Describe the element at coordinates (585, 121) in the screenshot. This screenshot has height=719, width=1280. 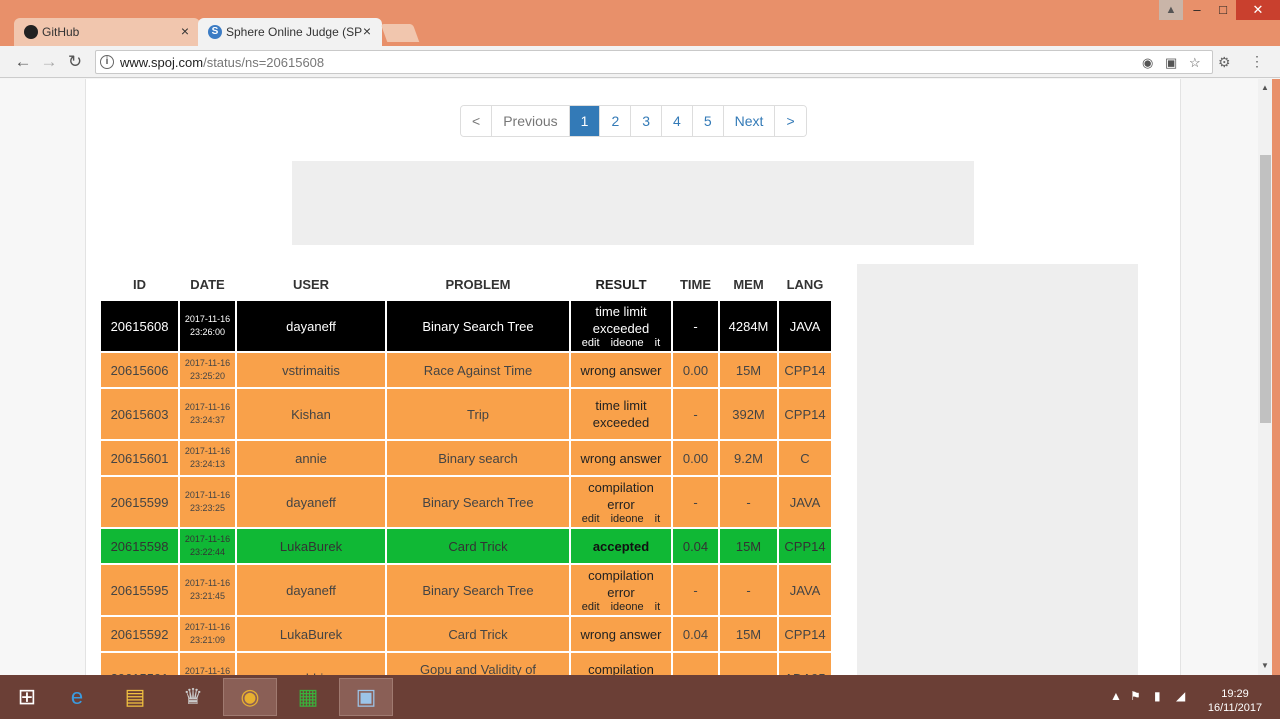
I see `page-button-1: 1` at that location.